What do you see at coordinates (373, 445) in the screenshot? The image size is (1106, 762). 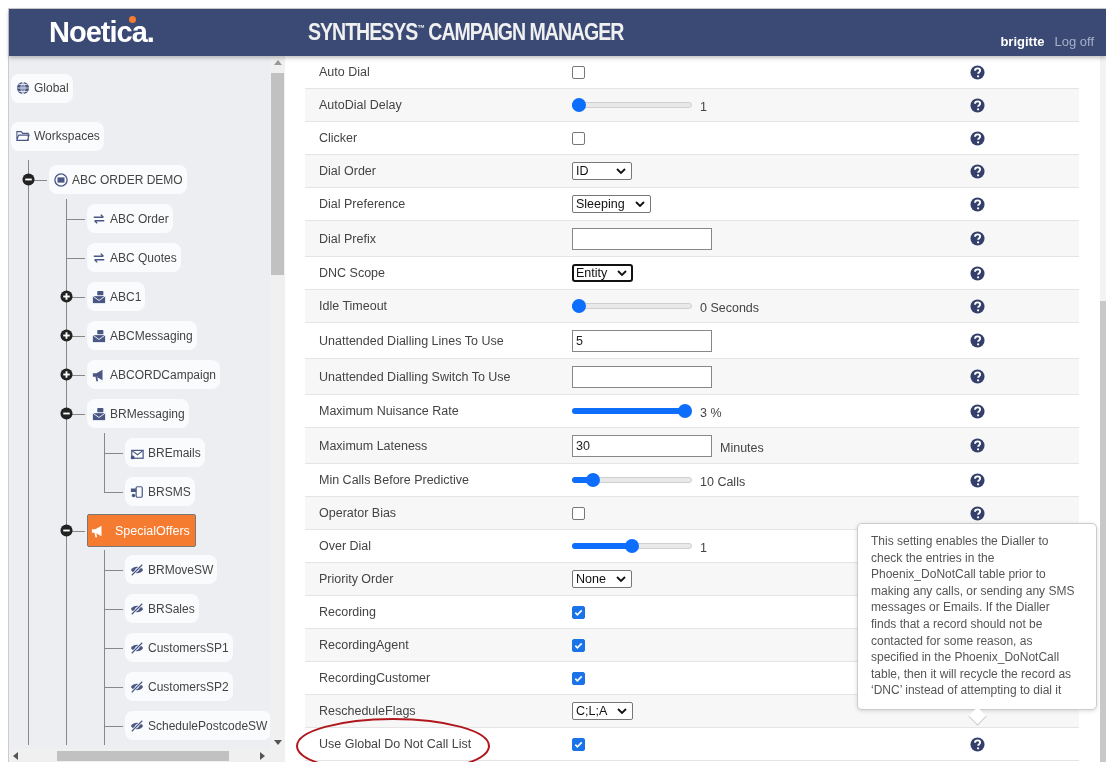 I see `setting-label: Maximum Lateness` at bounding box center [373, 445].